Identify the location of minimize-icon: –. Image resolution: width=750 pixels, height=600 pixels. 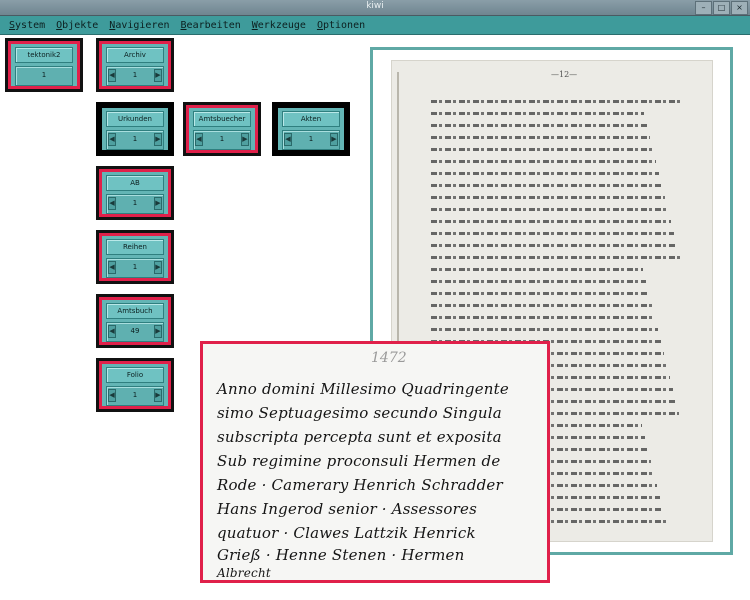
(703, 8).